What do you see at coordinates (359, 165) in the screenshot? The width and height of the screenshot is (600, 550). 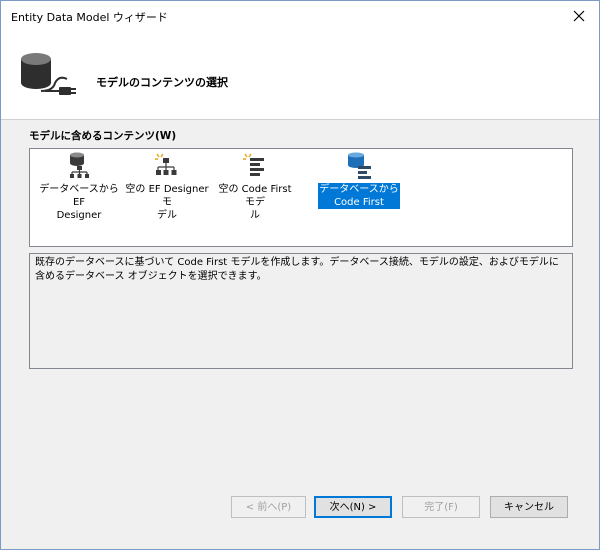 I see `database-code-first-icon` at bounding box center [359, 165].